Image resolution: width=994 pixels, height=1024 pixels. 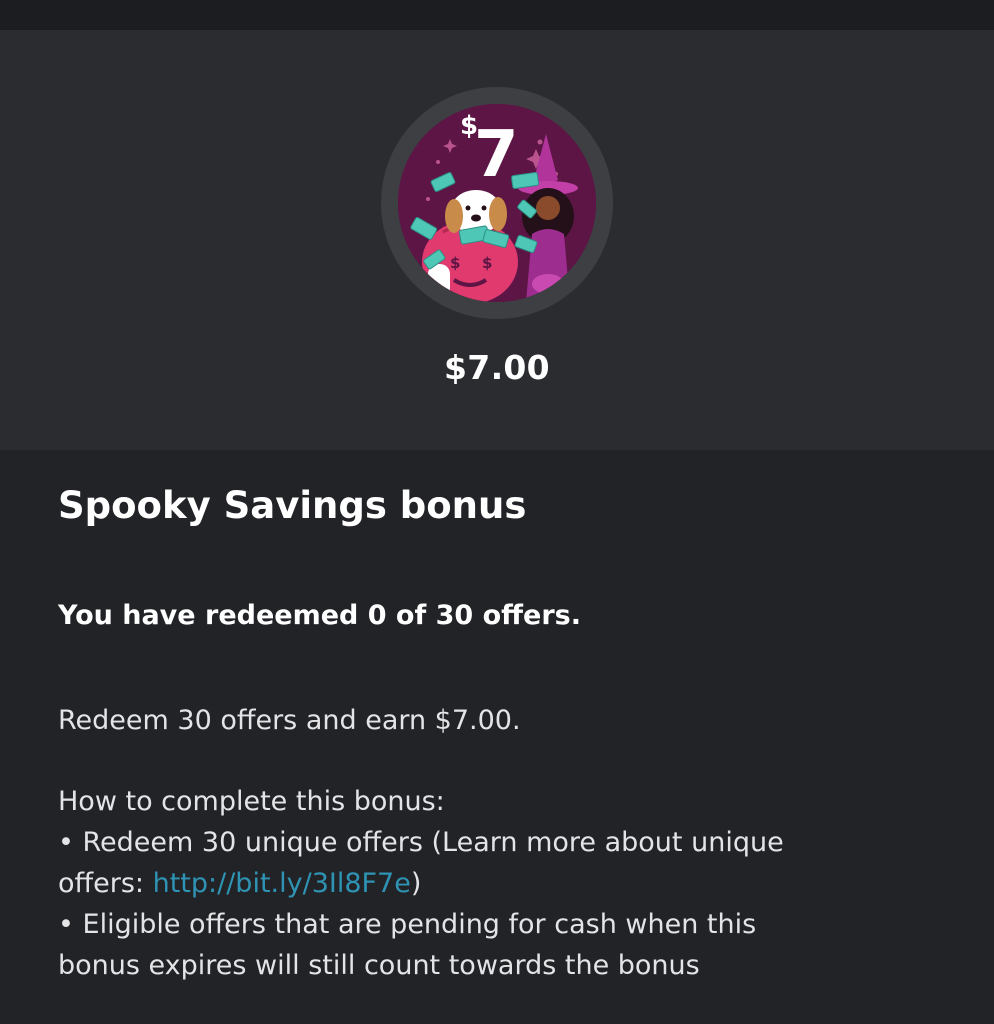 What do you see at coordinates (292, 505) in the screenshot?
I see `bonus-title: Spooky Savings bonus` at bounding box center [292, 505].